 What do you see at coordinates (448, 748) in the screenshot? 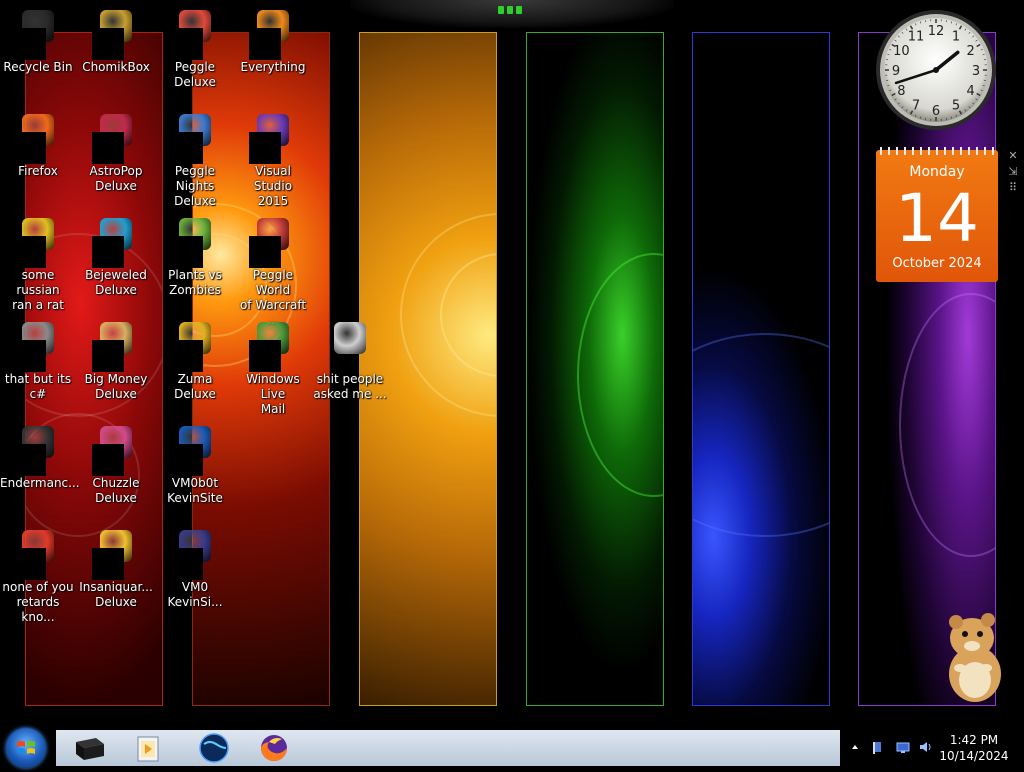
I see `taskbar-band` at bounding box center [448, 748].